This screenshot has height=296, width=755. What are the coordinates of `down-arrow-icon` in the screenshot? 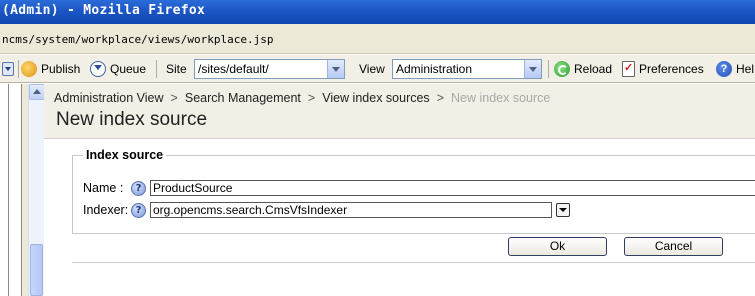 It's located at (8, 69).